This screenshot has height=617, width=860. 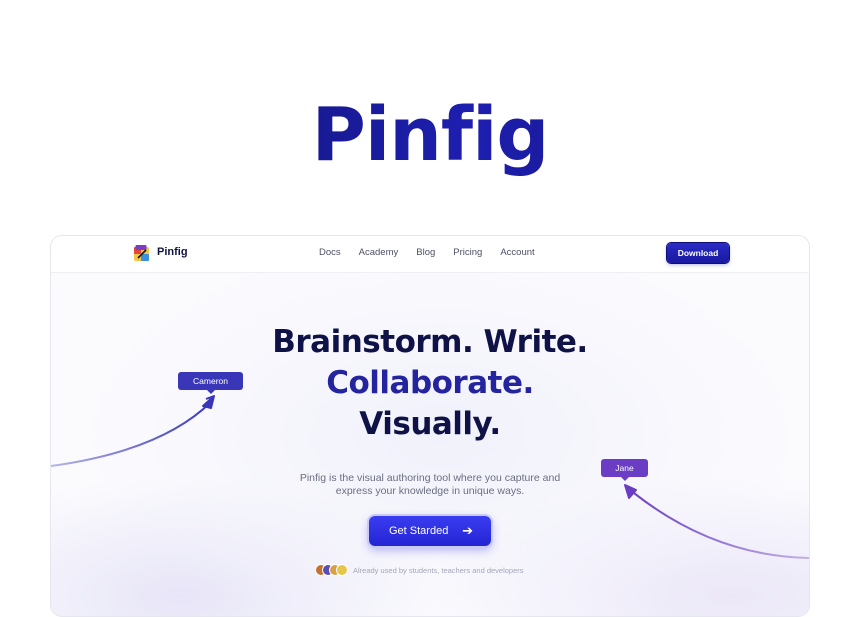 I want to click on jane-trail, so click(x=718, y=523).